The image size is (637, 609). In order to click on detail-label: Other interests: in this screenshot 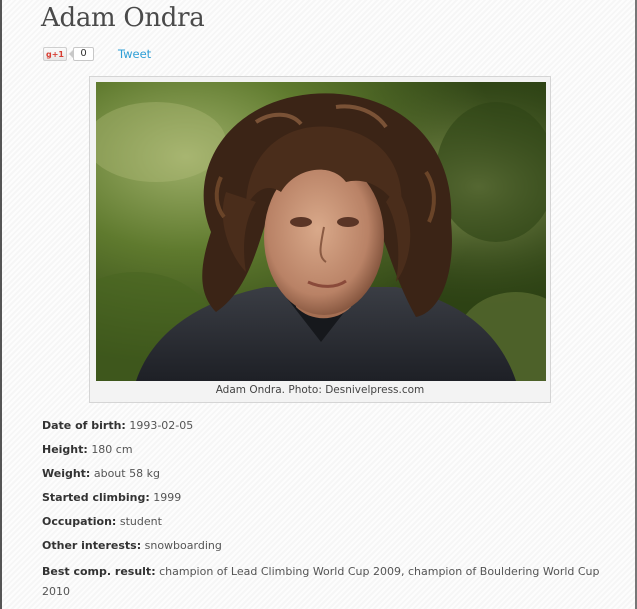, I will do `click(92, 545)`.